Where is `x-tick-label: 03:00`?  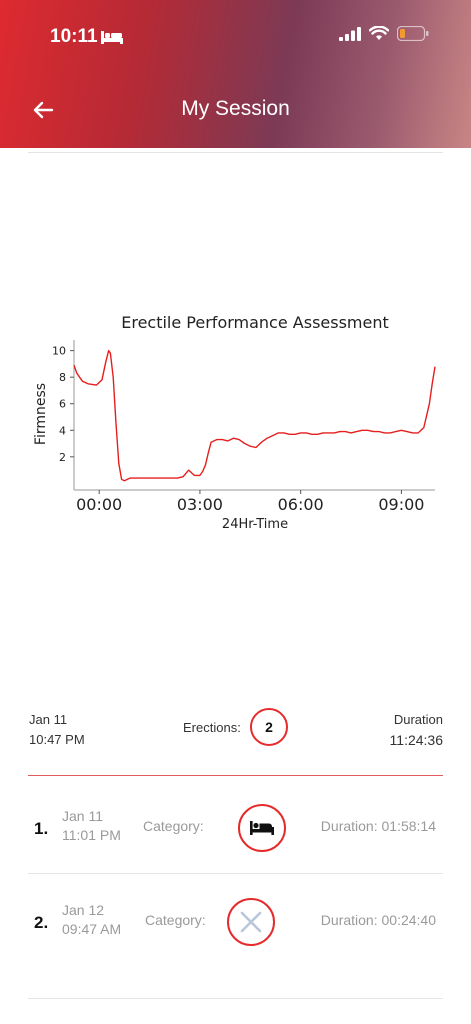
x-tick-label: 03:00 is located at coordinates (200, 504).